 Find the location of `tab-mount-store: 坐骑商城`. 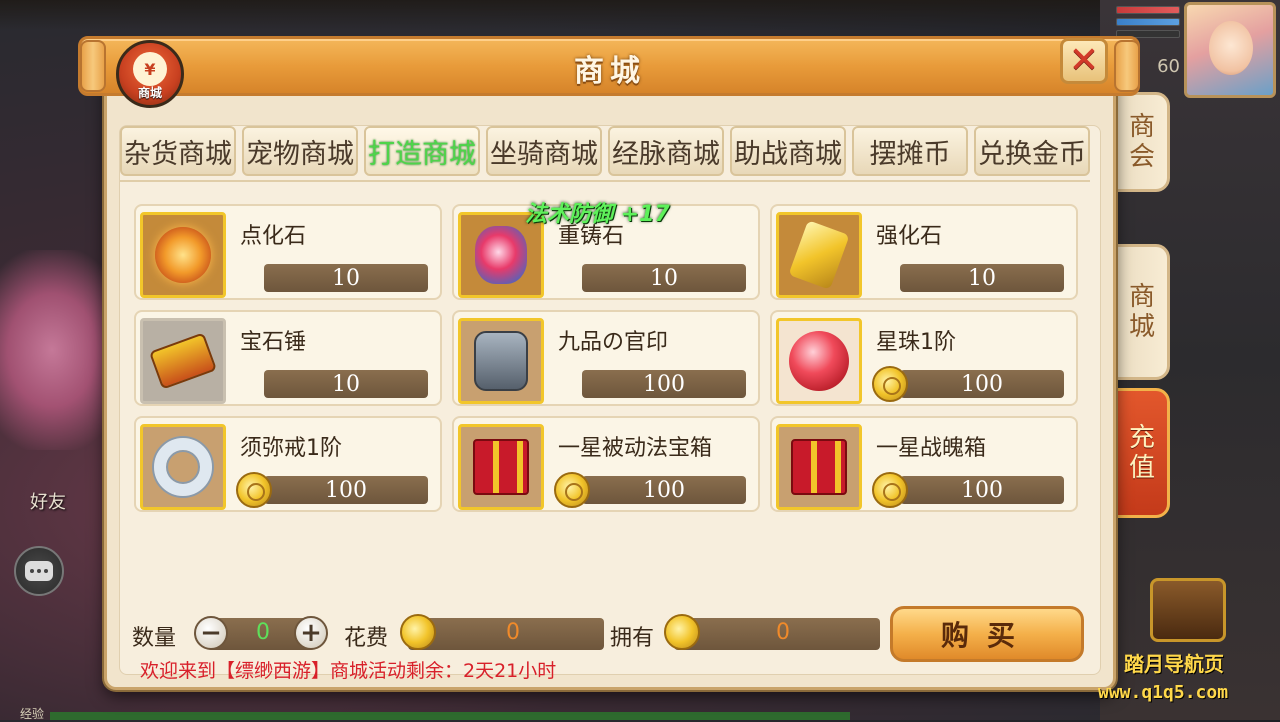

tab-mount-store: 坐骑商城 is located at coordinates (544, 151).